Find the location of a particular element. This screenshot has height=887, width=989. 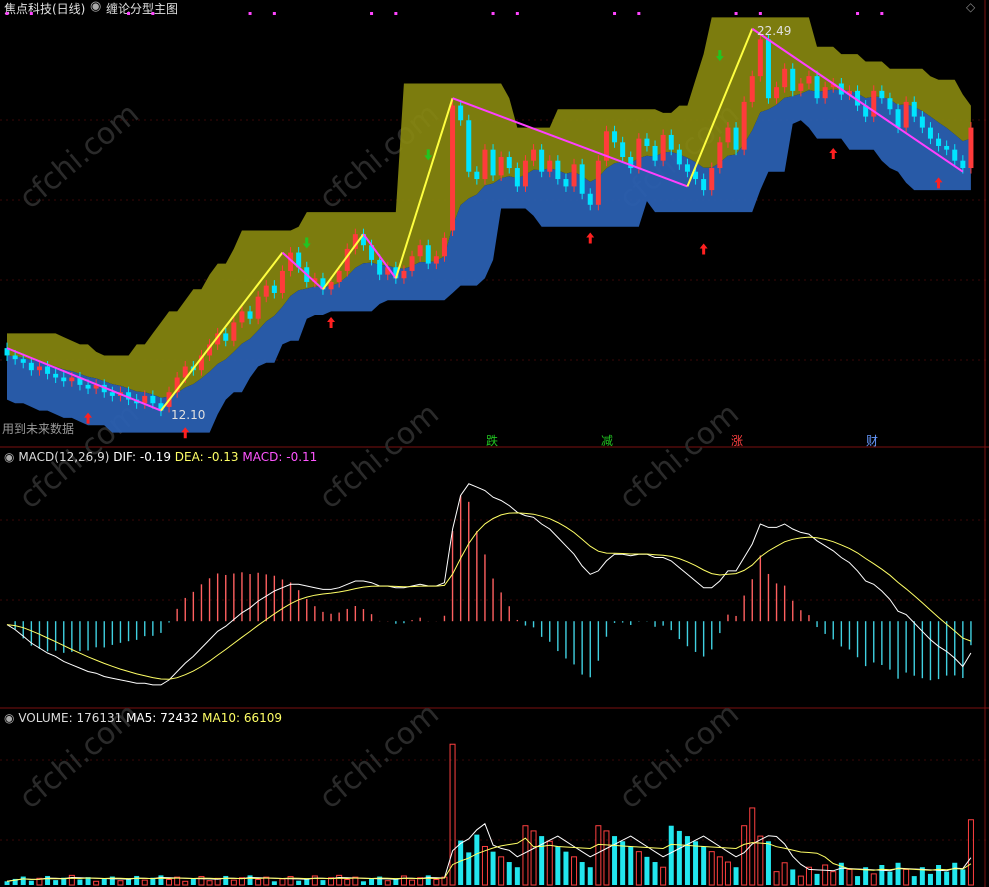

volume-circle-icon: ◉ is located at coordinates (9, 718).